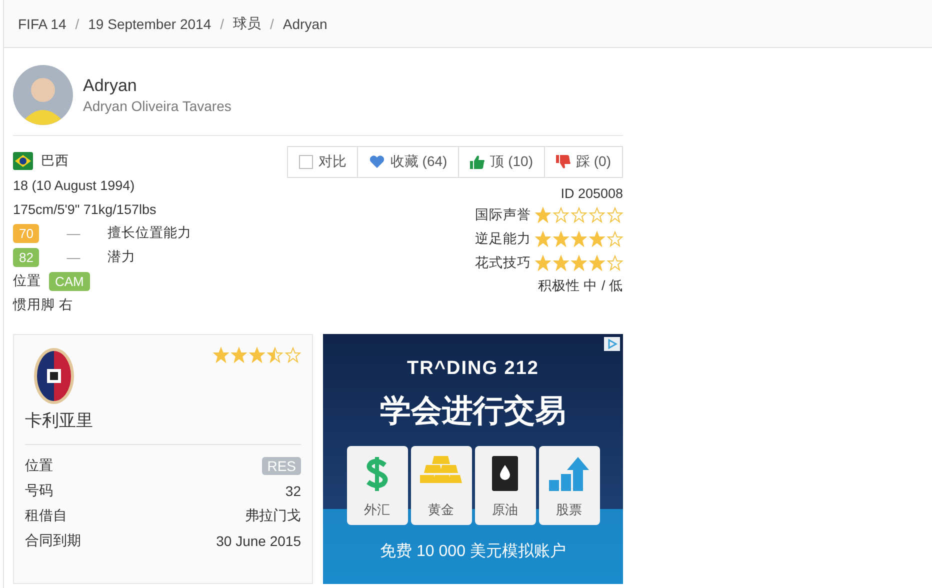  What do you see at coordinates (503, 215) in the screenshot?
I see `skill-label: 国际声誉` at bounding box center [503, 215].